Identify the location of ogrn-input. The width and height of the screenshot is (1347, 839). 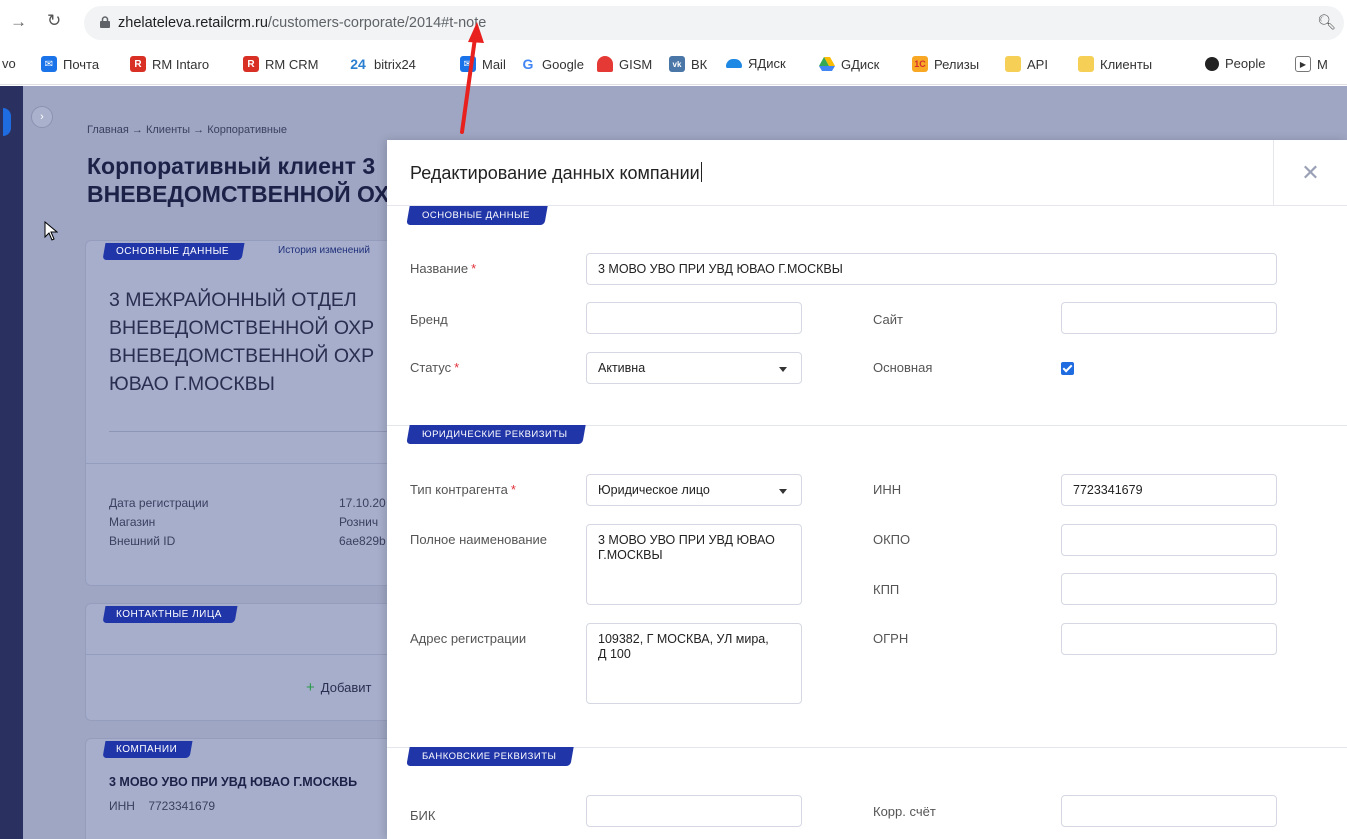
(1169, 639).